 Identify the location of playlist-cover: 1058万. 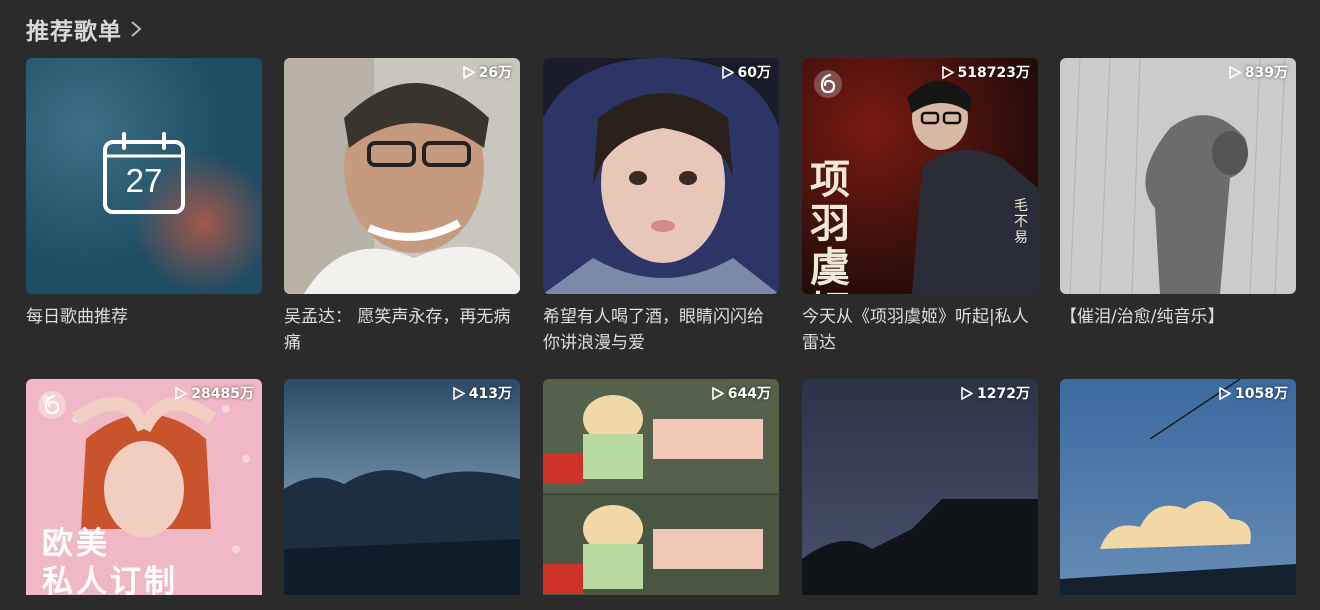
(1178, 487).